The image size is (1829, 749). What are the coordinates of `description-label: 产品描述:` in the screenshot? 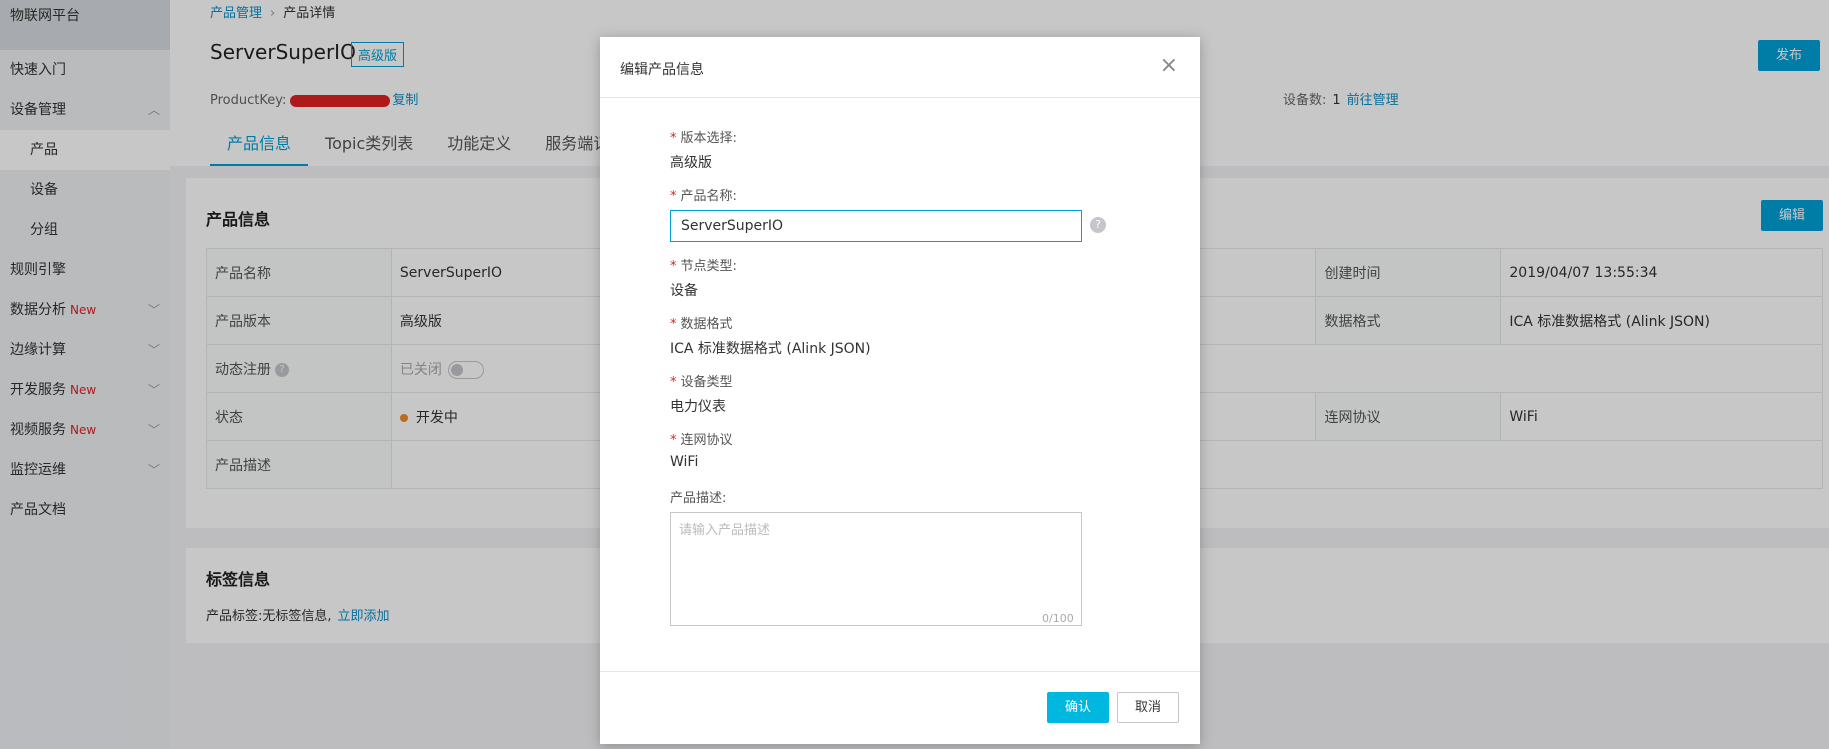 It's located at (698, 498).